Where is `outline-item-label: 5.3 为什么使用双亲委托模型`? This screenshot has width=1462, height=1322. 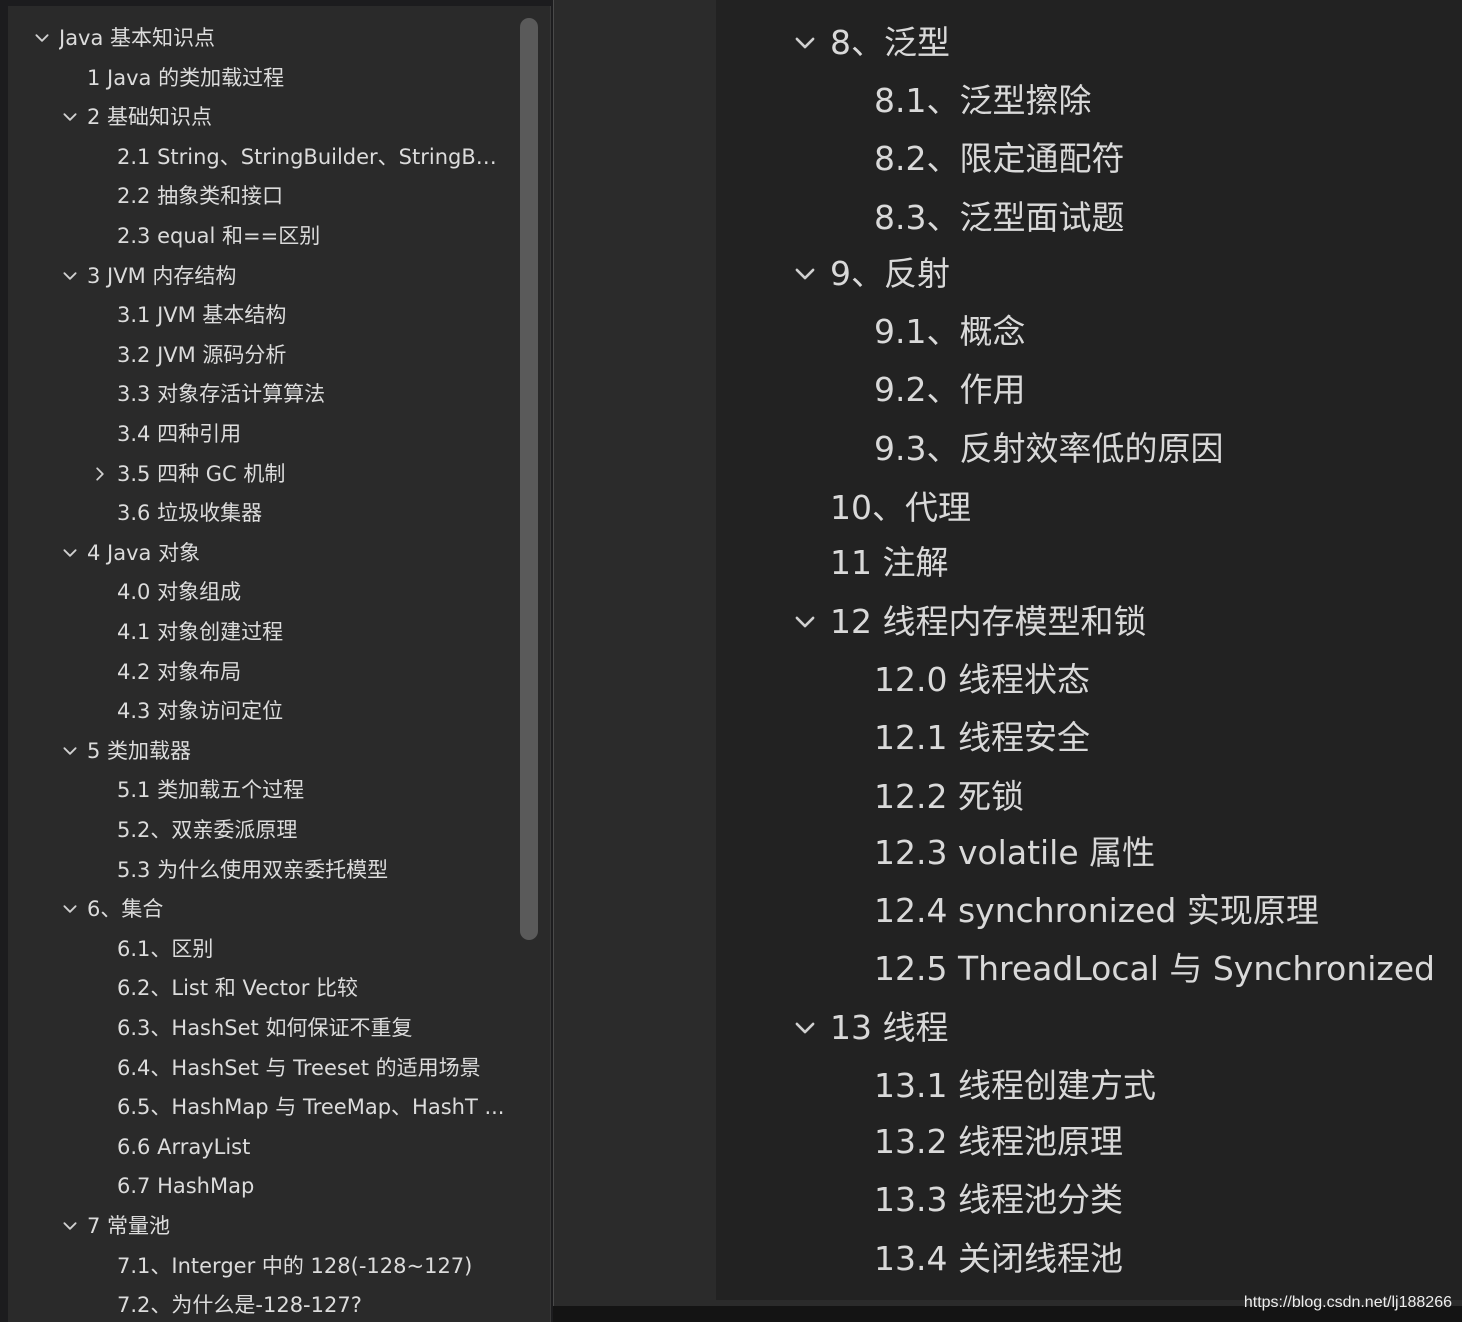 outline-item-label: 5.3 为什么使用双亲委托模型 is located at coordinates (253, 869).